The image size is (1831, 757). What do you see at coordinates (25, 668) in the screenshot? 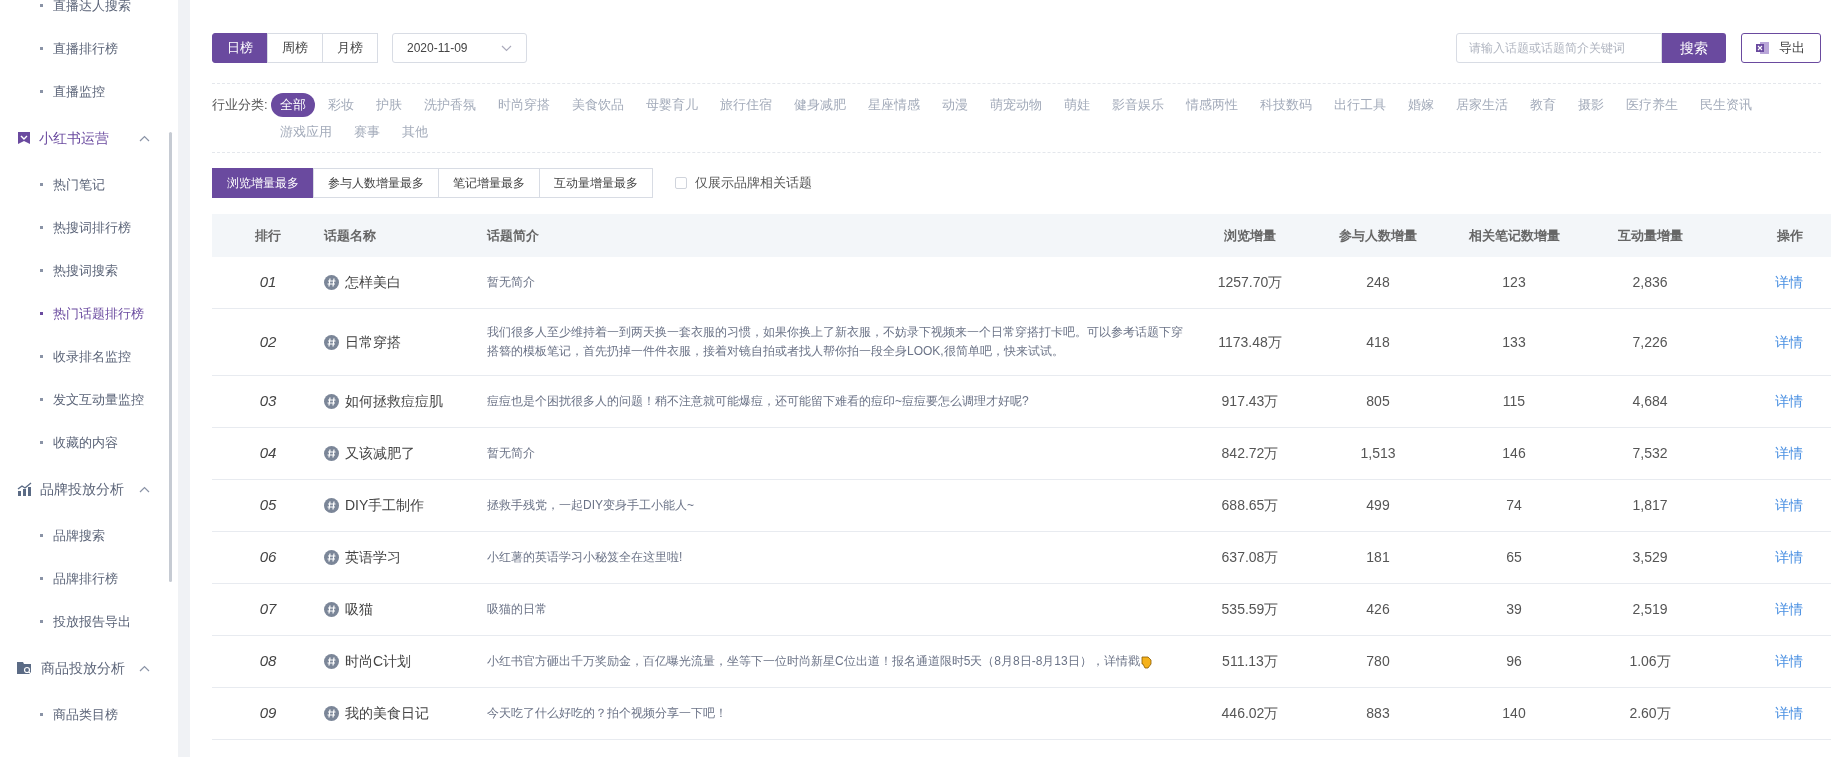
I see `folder-search-icon` at bounding box center [25, 668].